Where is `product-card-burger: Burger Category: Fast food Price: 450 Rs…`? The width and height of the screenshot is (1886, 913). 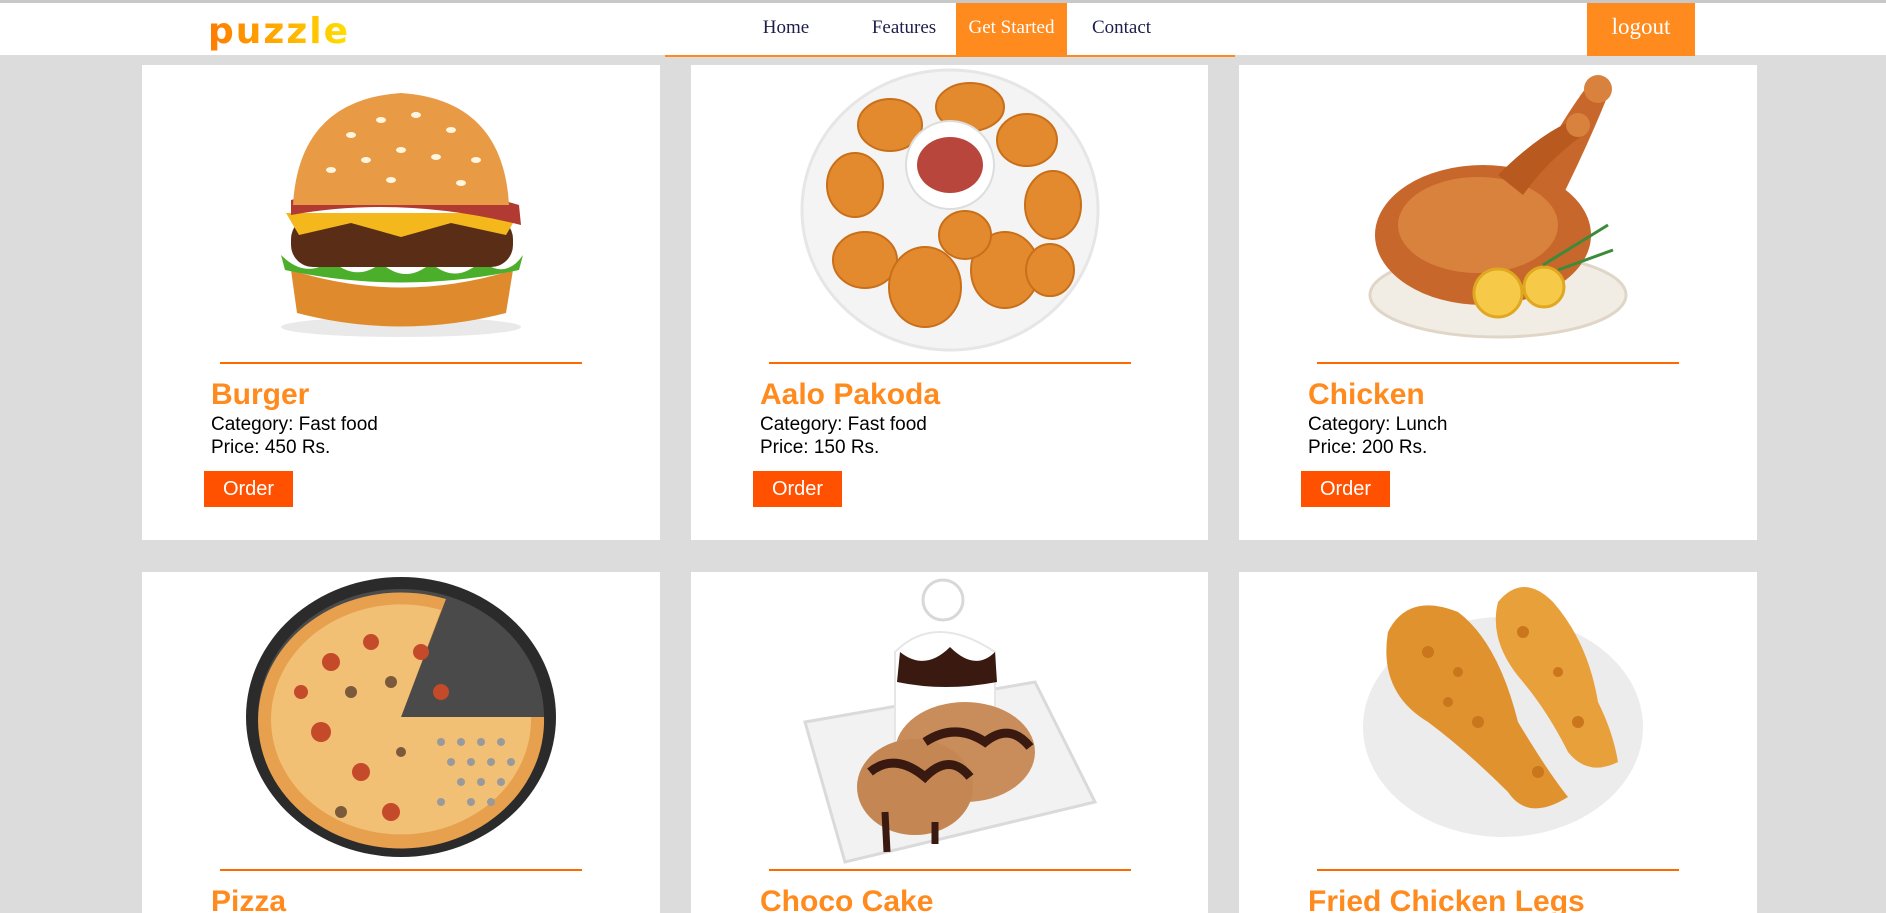 product-card-burger: Burger Category: Fast food Price: 450 Rs… is located at coordinates (401, 302).